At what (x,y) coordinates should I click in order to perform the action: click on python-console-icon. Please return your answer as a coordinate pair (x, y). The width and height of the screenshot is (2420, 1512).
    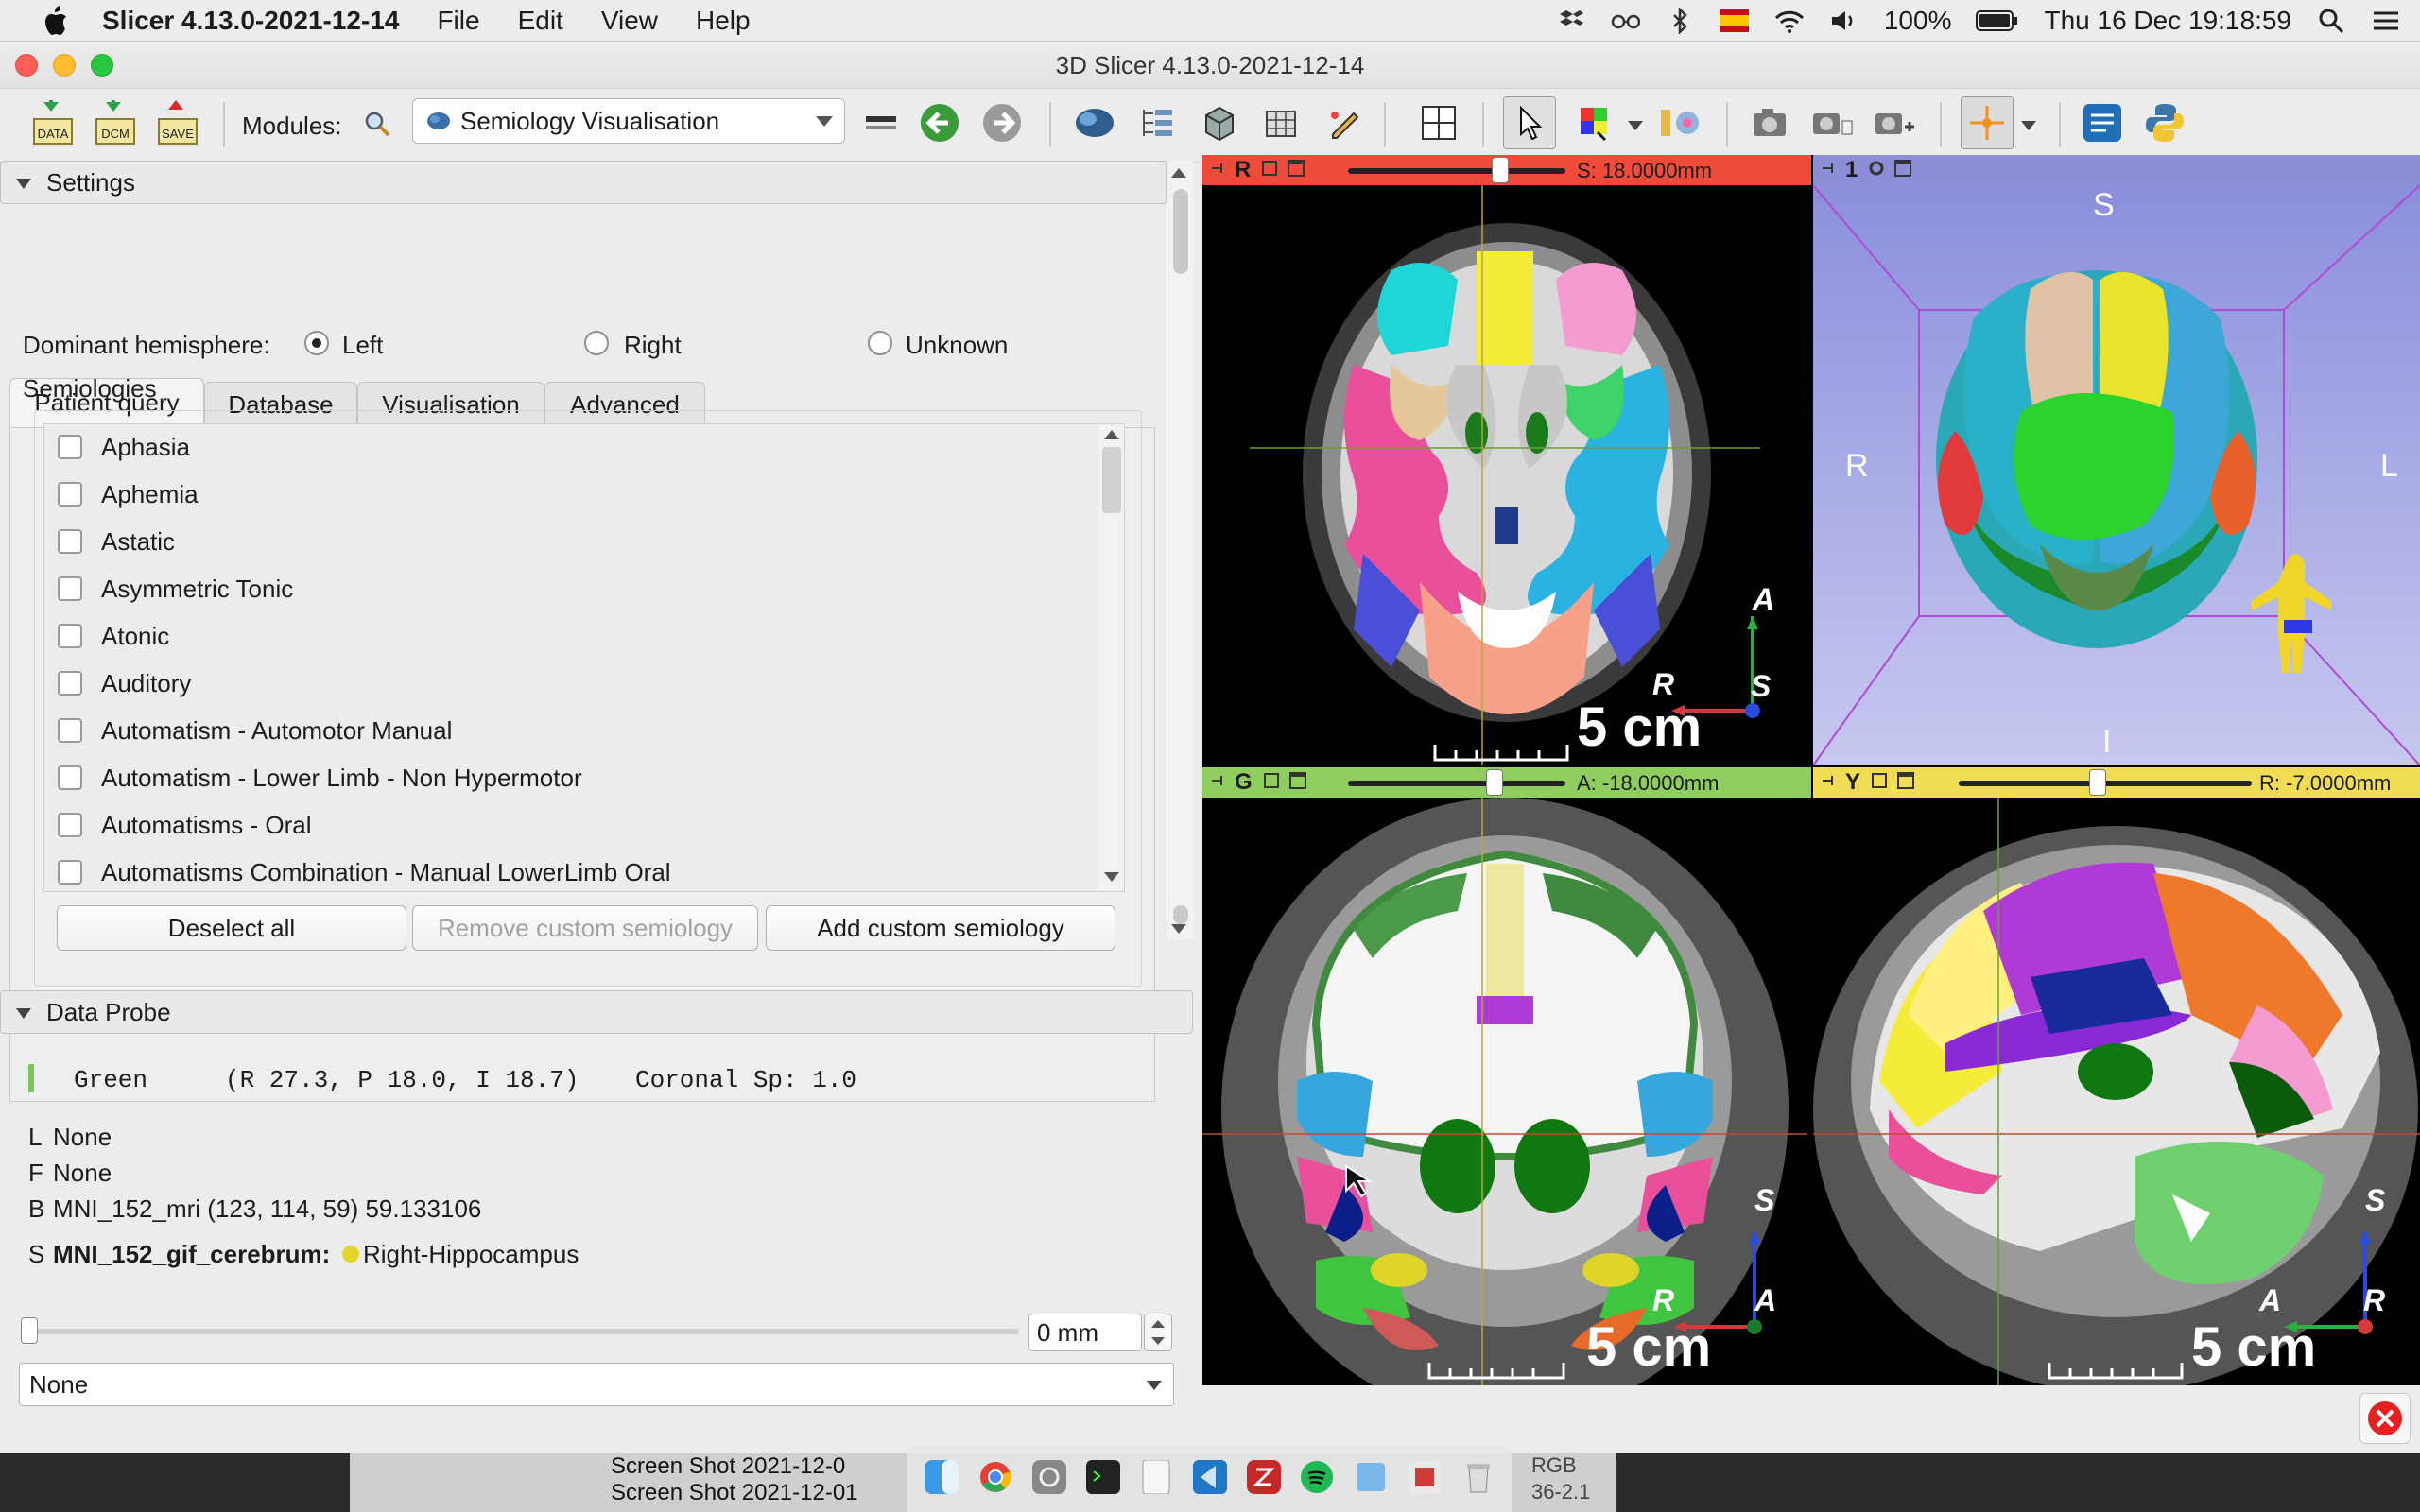
    Looking at the image, I should click on (2164, 122).